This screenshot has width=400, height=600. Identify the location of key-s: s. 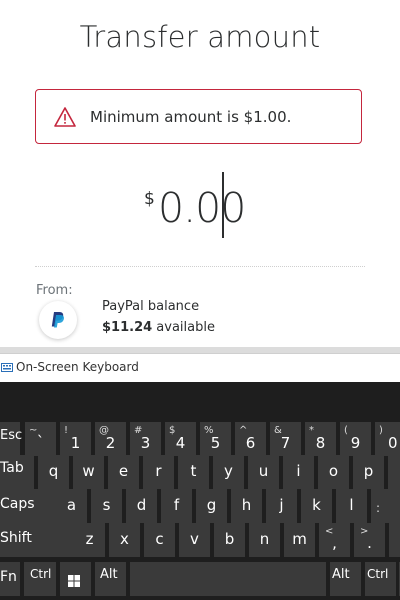
(106, 506).